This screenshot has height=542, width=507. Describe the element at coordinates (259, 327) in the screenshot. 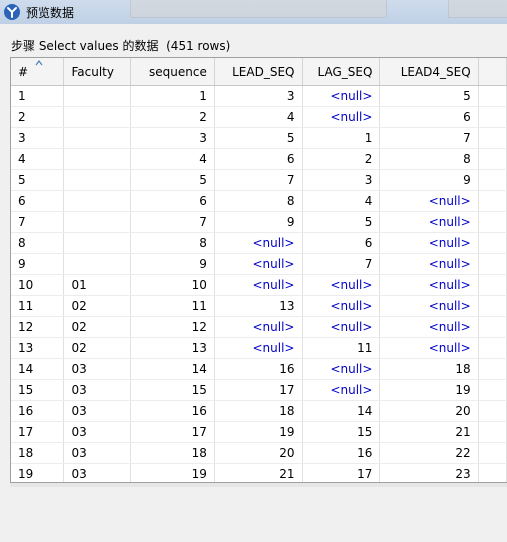

I see `table-row: 12 02 12 <null> <null> <null>` at that location.